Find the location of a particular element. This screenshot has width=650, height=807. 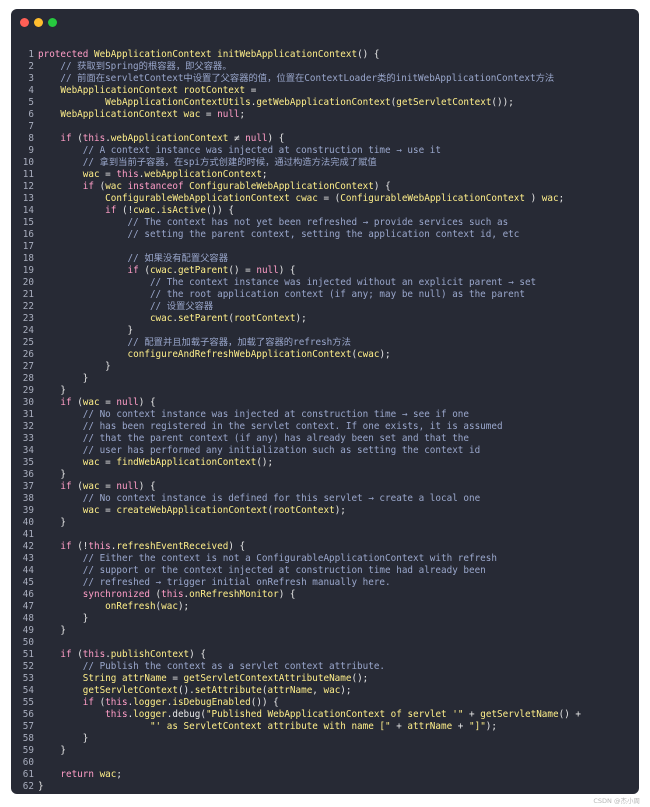

line-number: 5 is located at coordinates (31, 102).